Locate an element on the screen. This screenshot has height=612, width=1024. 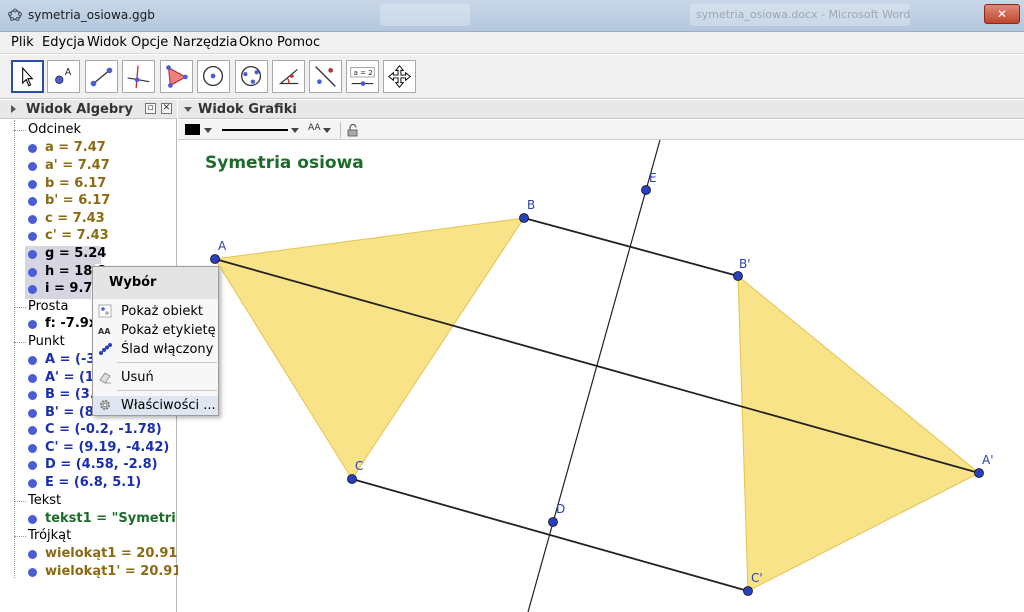
angle-tool-button is located at coordinates (288, 76).